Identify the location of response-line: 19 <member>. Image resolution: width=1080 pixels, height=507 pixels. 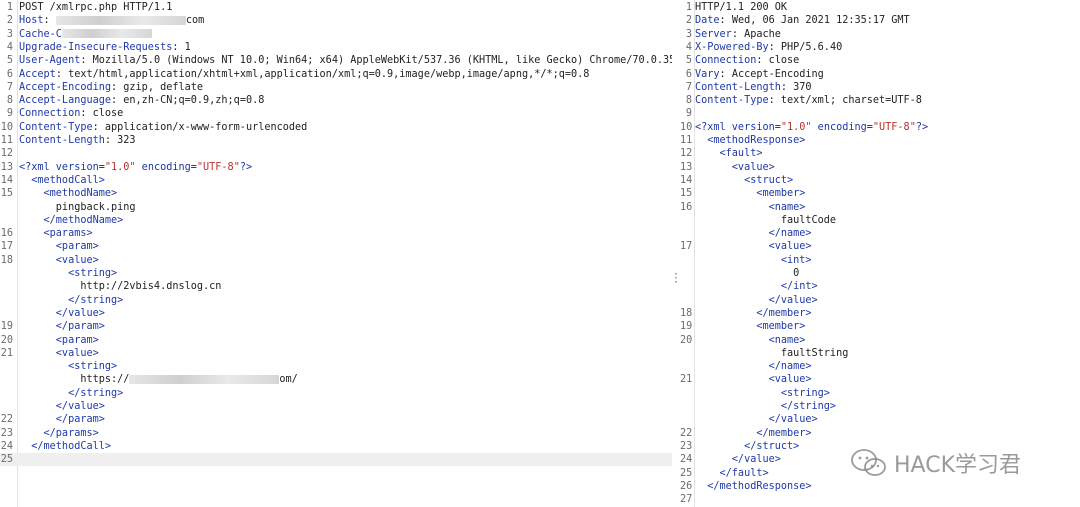
(880, 326).